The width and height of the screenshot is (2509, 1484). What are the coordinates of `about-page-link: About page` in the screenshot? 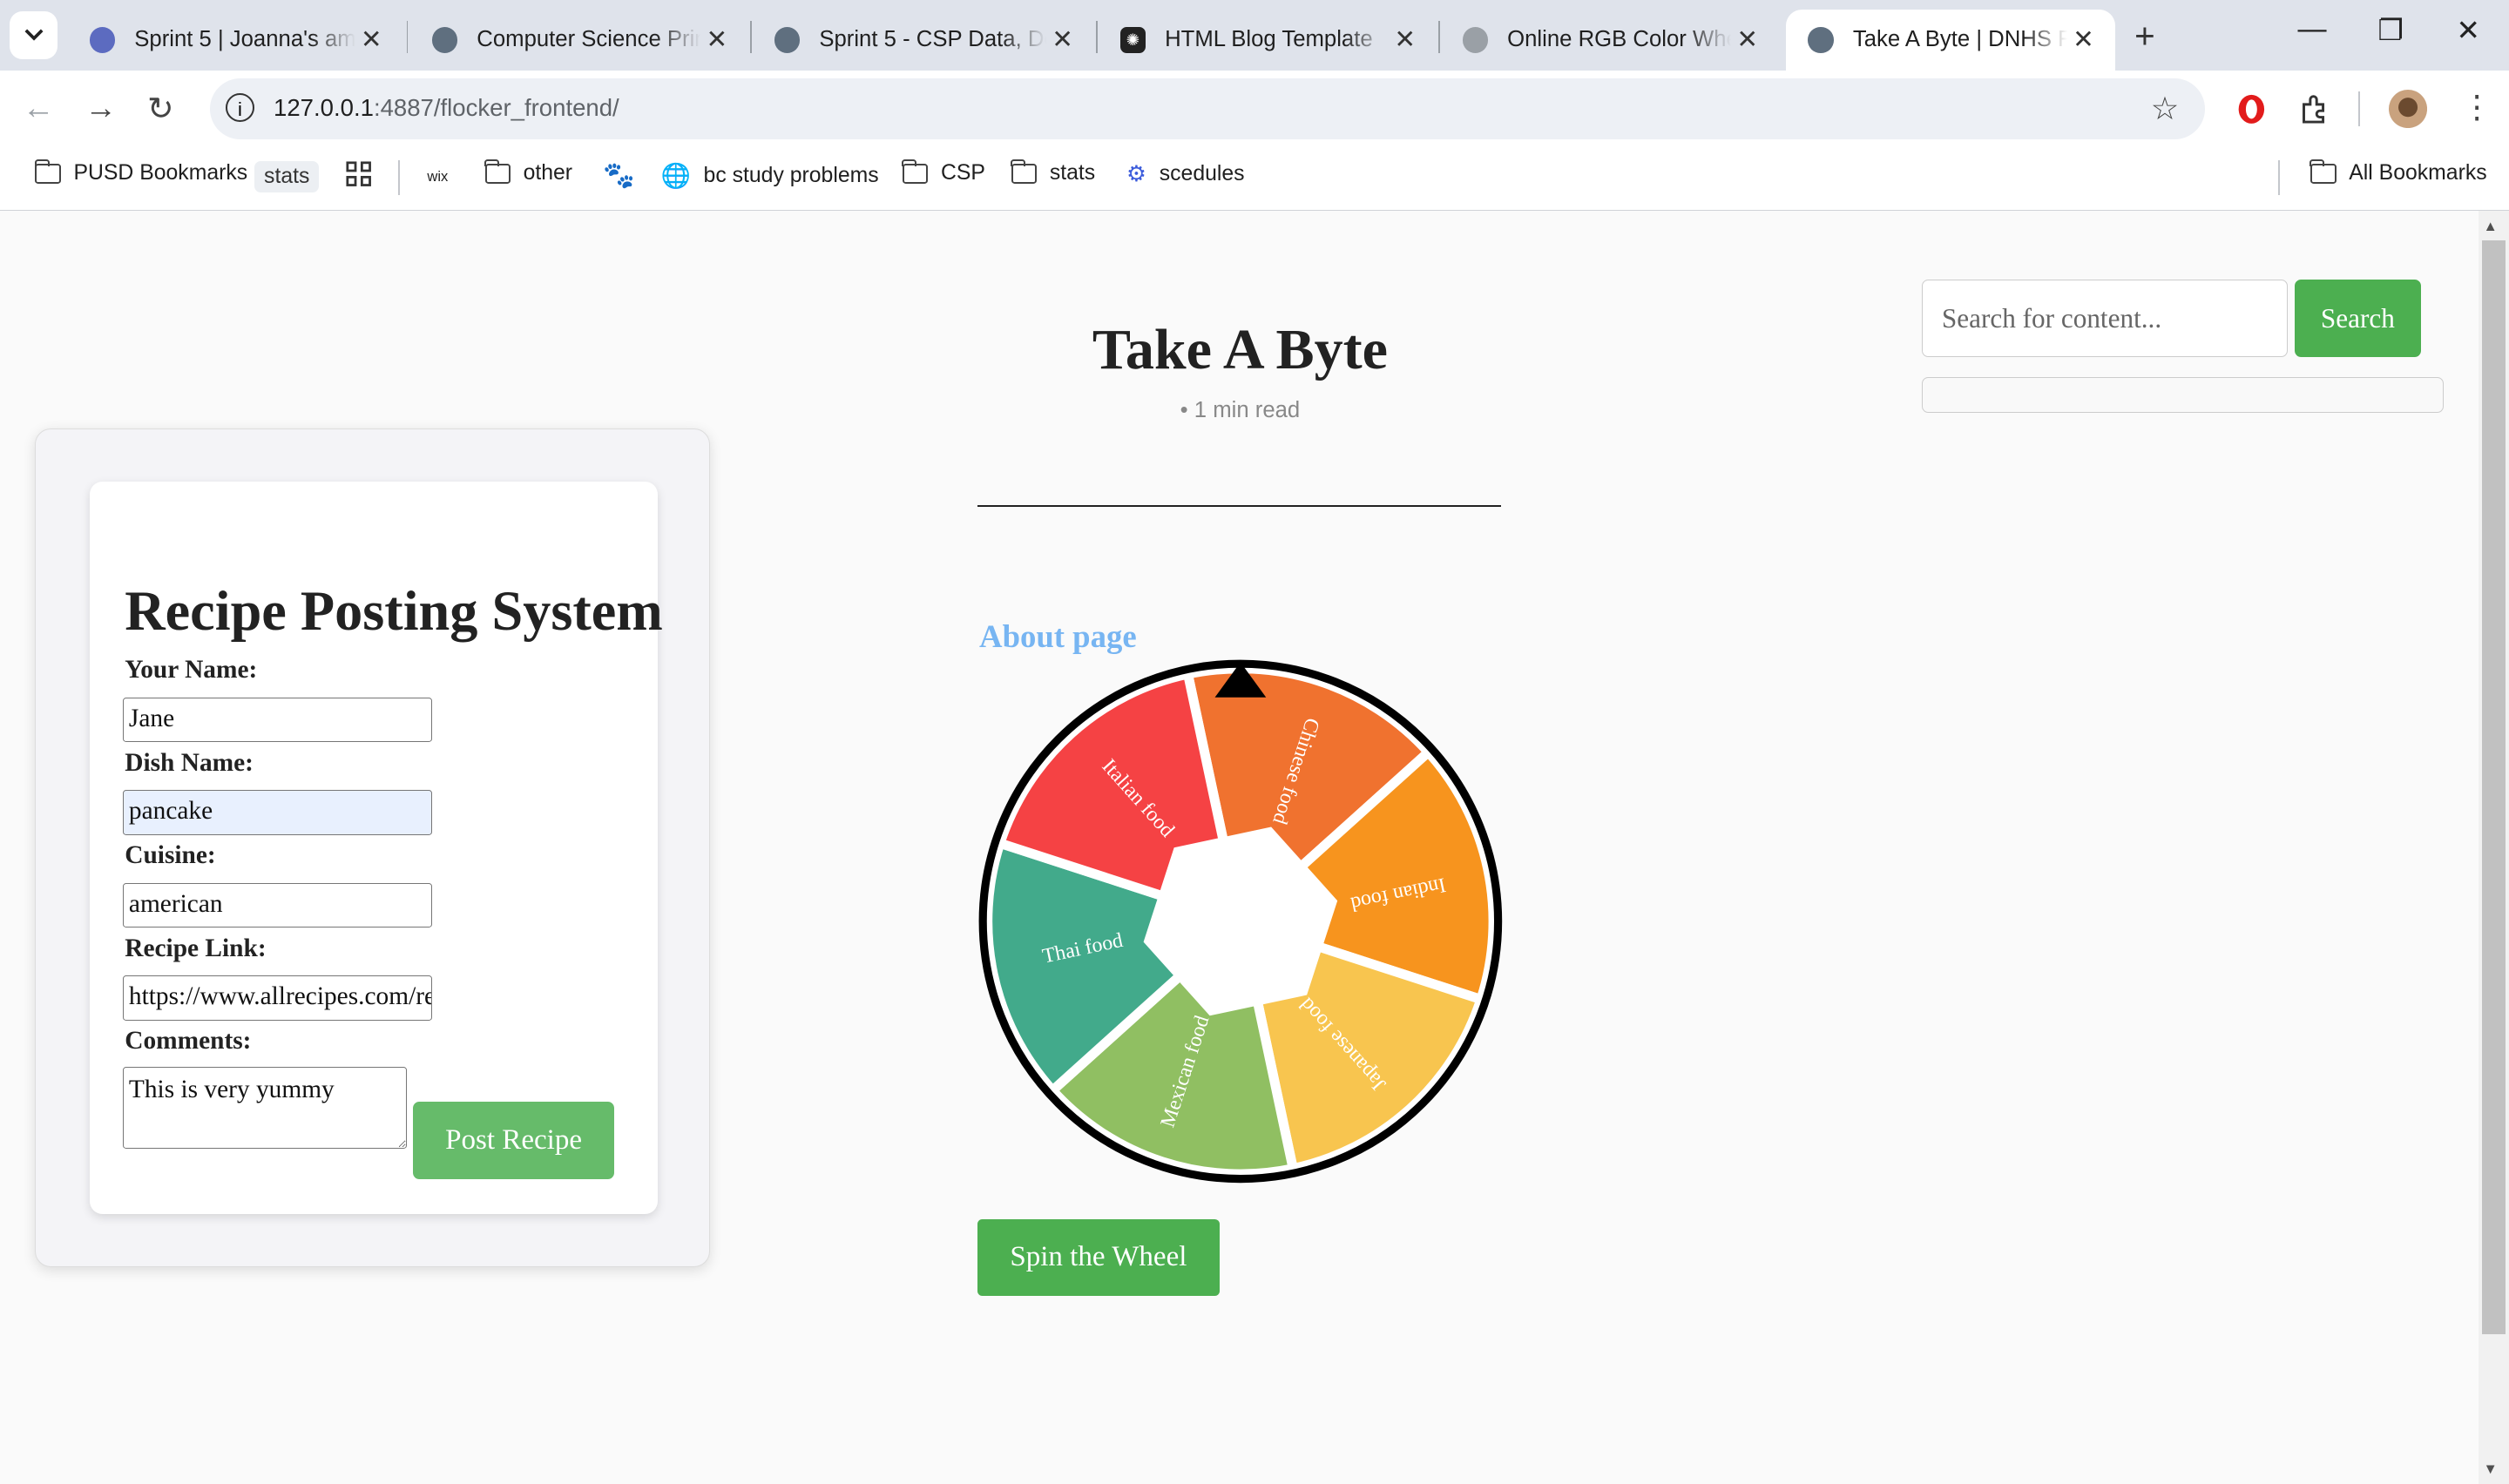 It's located at (1058, 636).